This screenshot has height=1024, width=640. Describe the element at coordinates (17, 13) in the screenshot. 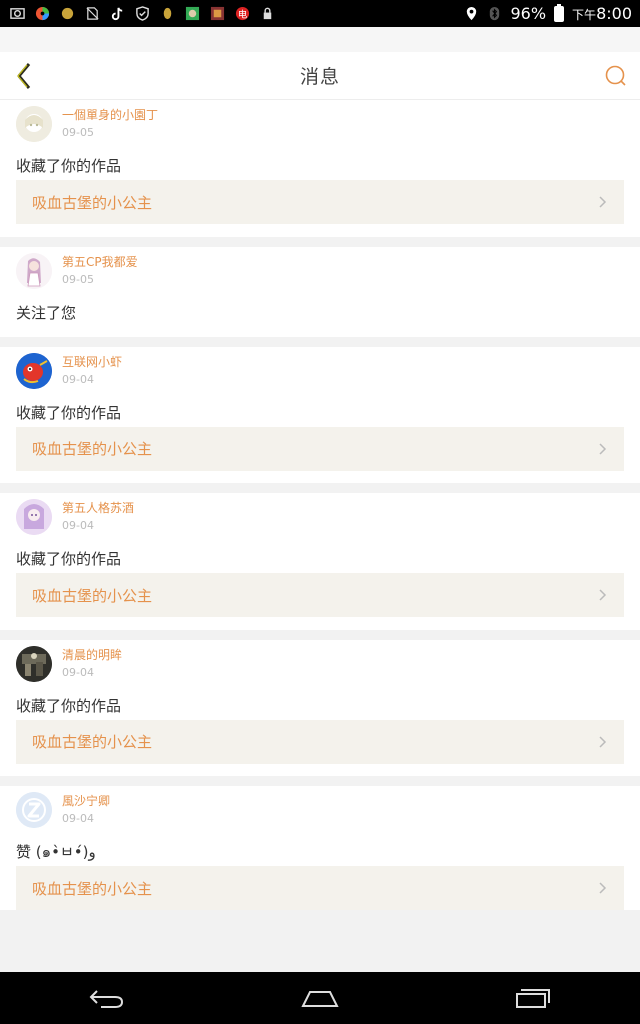

I see `photo-icon` at that location.